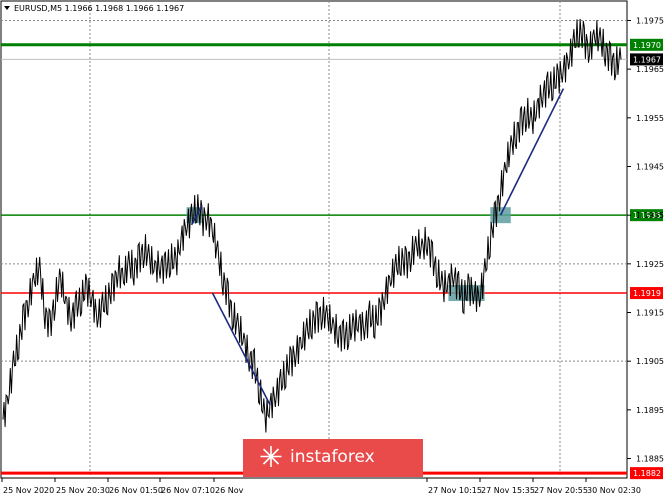  What do you see at coordinates (650, 264) in the screenshot?
I see `y-tick-label: 1.1925` at bounding box center [650, 264].